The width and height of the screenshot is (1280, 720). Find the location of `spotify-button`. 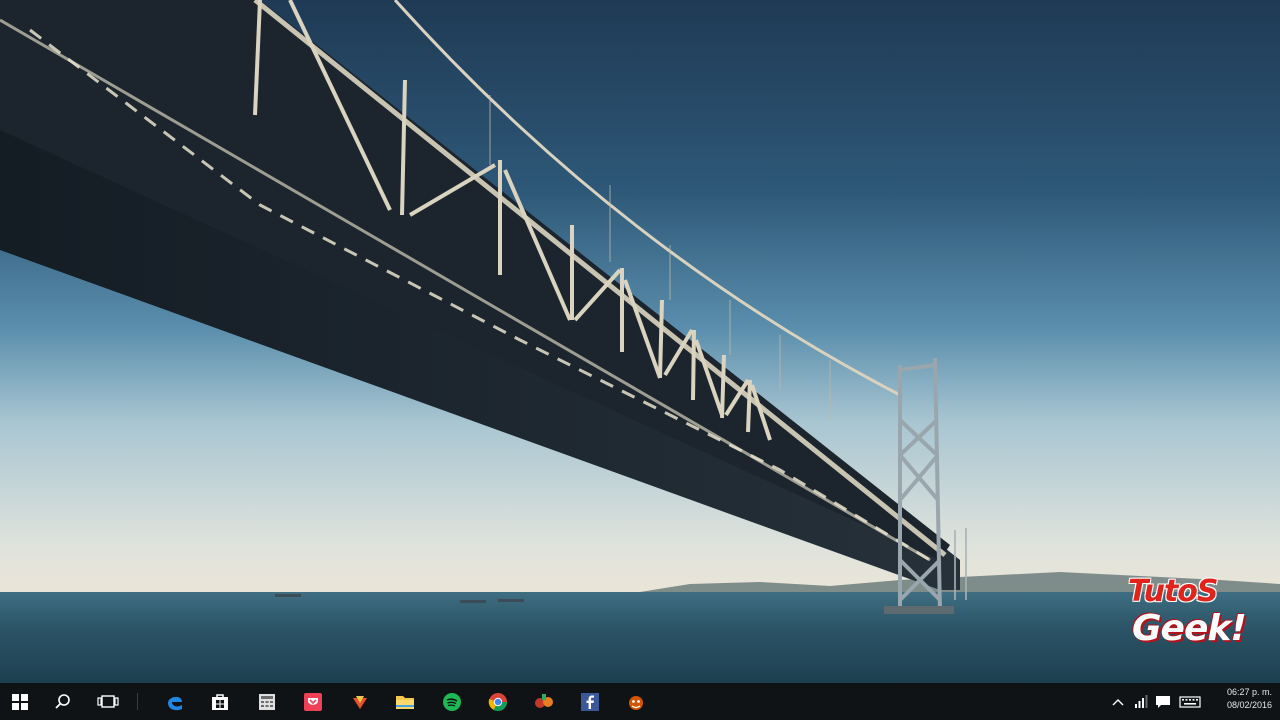

spotify-button is located at coordinates (452, 701).